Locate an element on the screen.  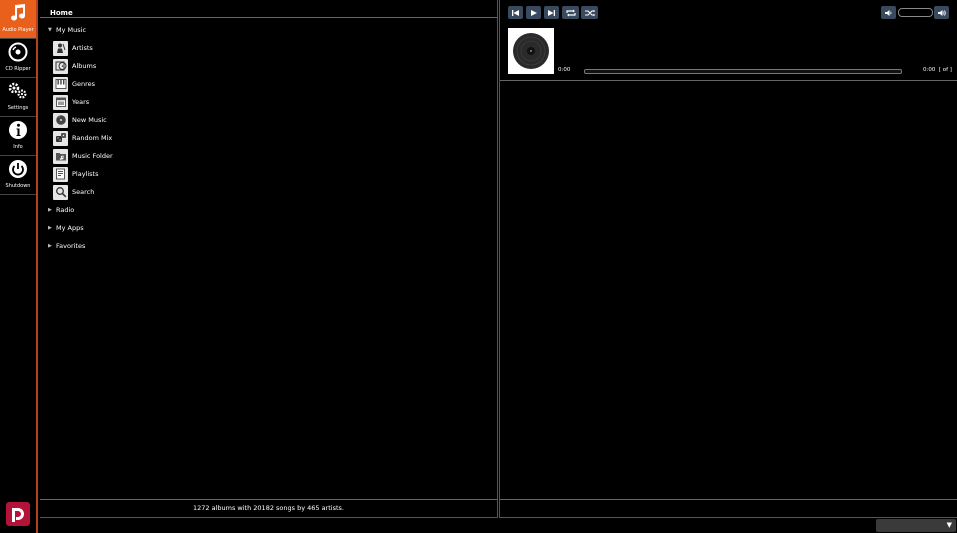
library-item-artists: Artists is located at coordinates (73, 48).